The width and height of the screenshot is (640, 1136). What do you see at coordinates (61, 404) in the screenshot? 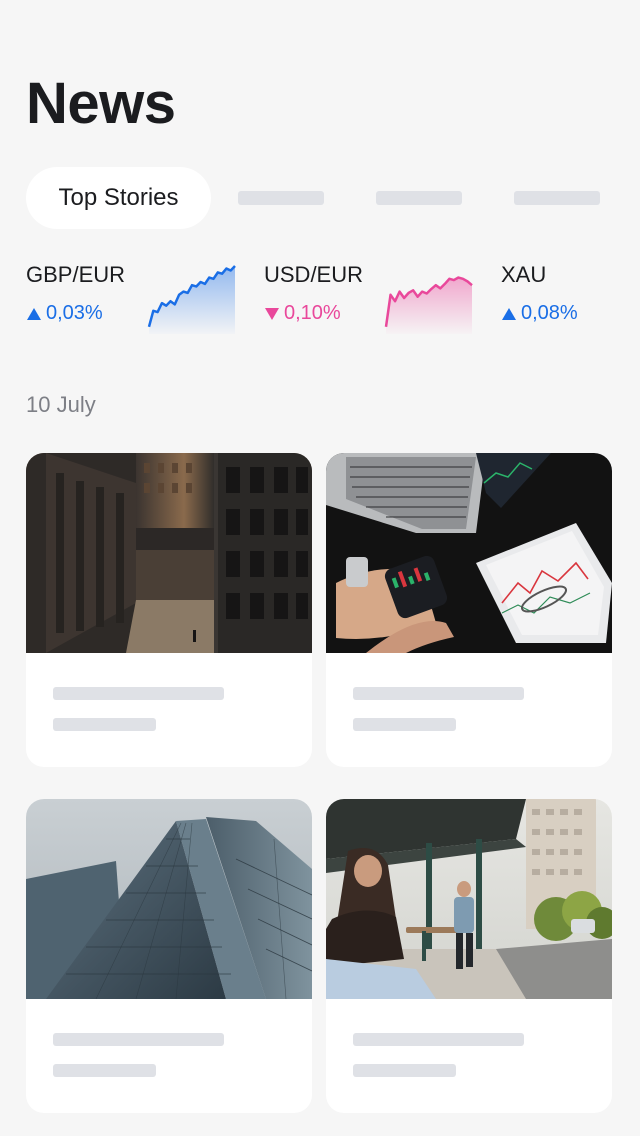
I see `section-date: 10 July` at bounding box center [61, 404].